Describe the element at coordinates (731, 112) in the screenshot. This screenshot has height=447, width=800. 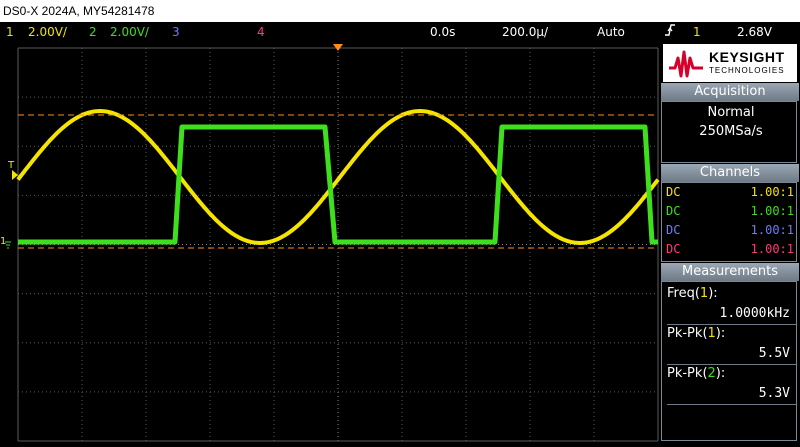
I see `acquisition-mode: Normal` at that location.